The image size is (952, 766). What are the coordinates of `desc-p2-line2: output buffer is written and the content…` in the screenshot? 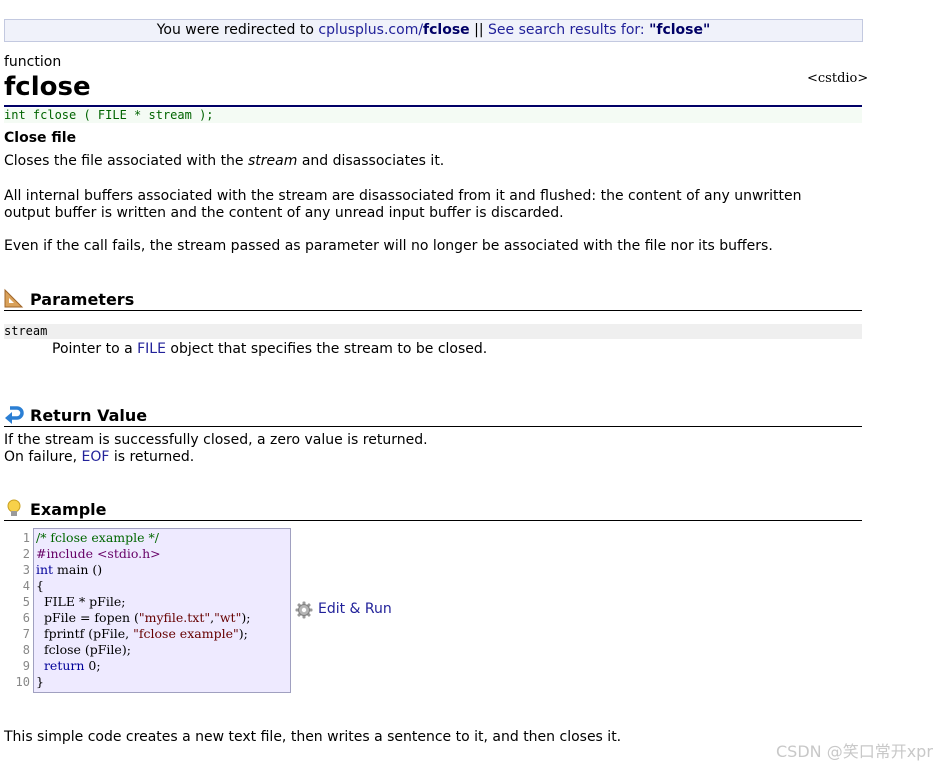 It's located at (284, 213).